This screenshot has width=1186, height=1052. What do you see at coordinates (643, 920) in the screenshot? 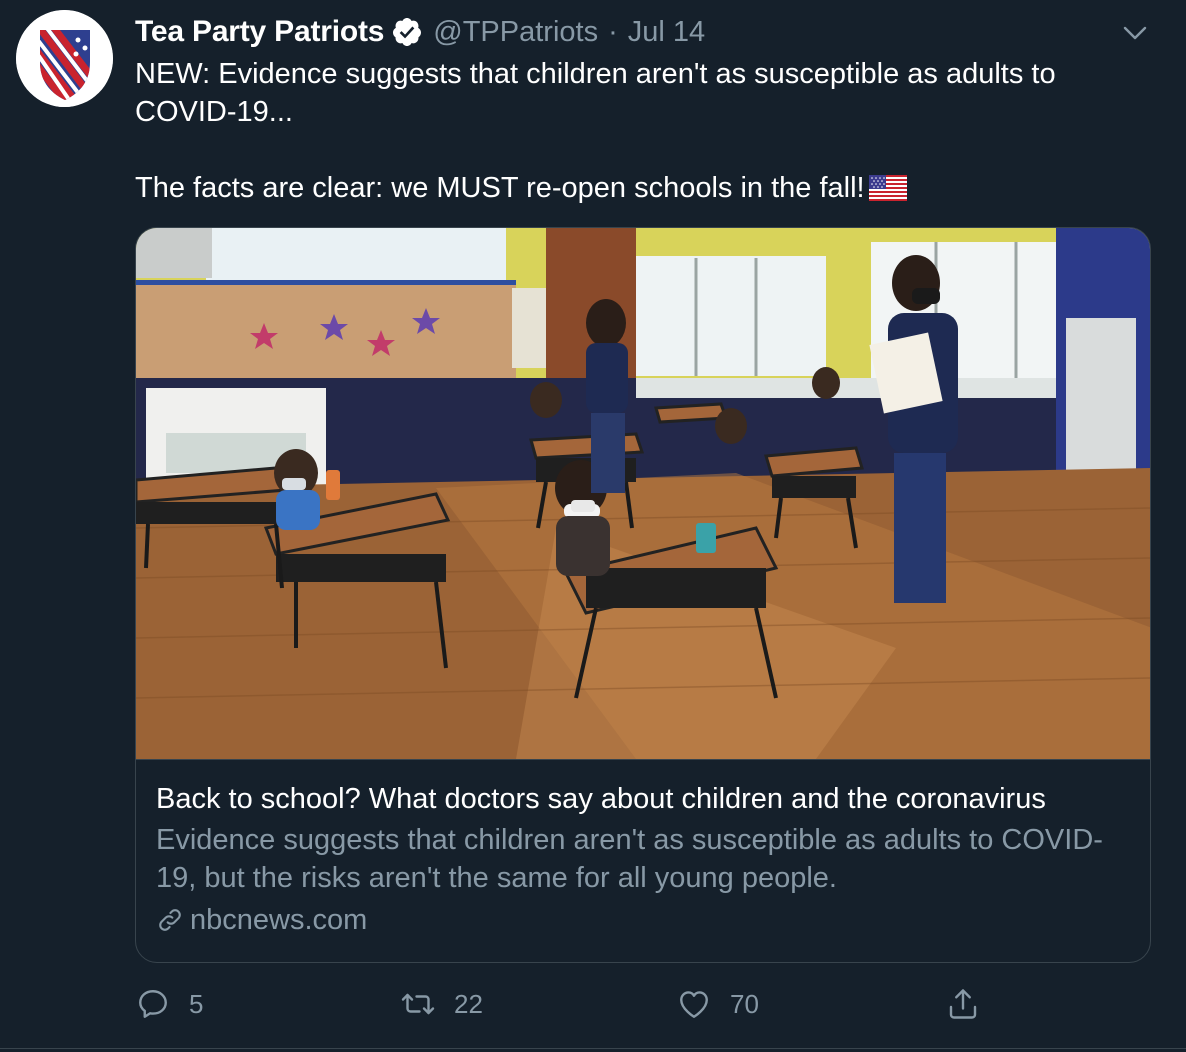
I see `link-card-domain: nbcnews.com` at bounding box center [643, 920].